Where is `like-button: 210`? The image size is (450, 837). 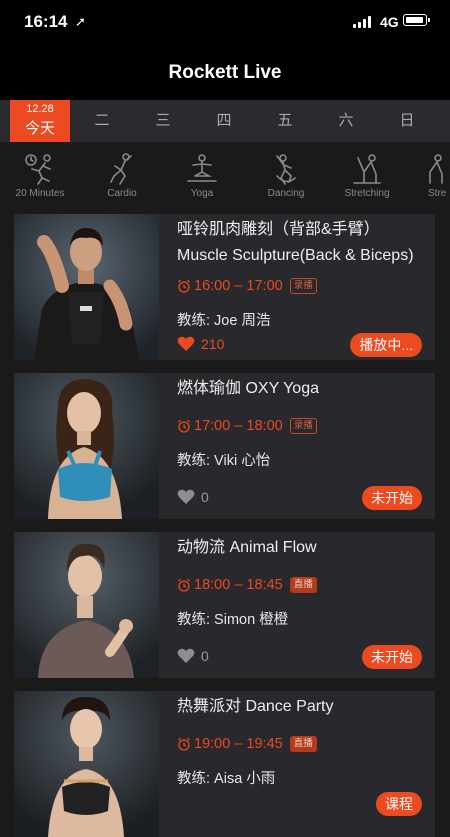 like-button: 210 is located at coordinates (200, 344).